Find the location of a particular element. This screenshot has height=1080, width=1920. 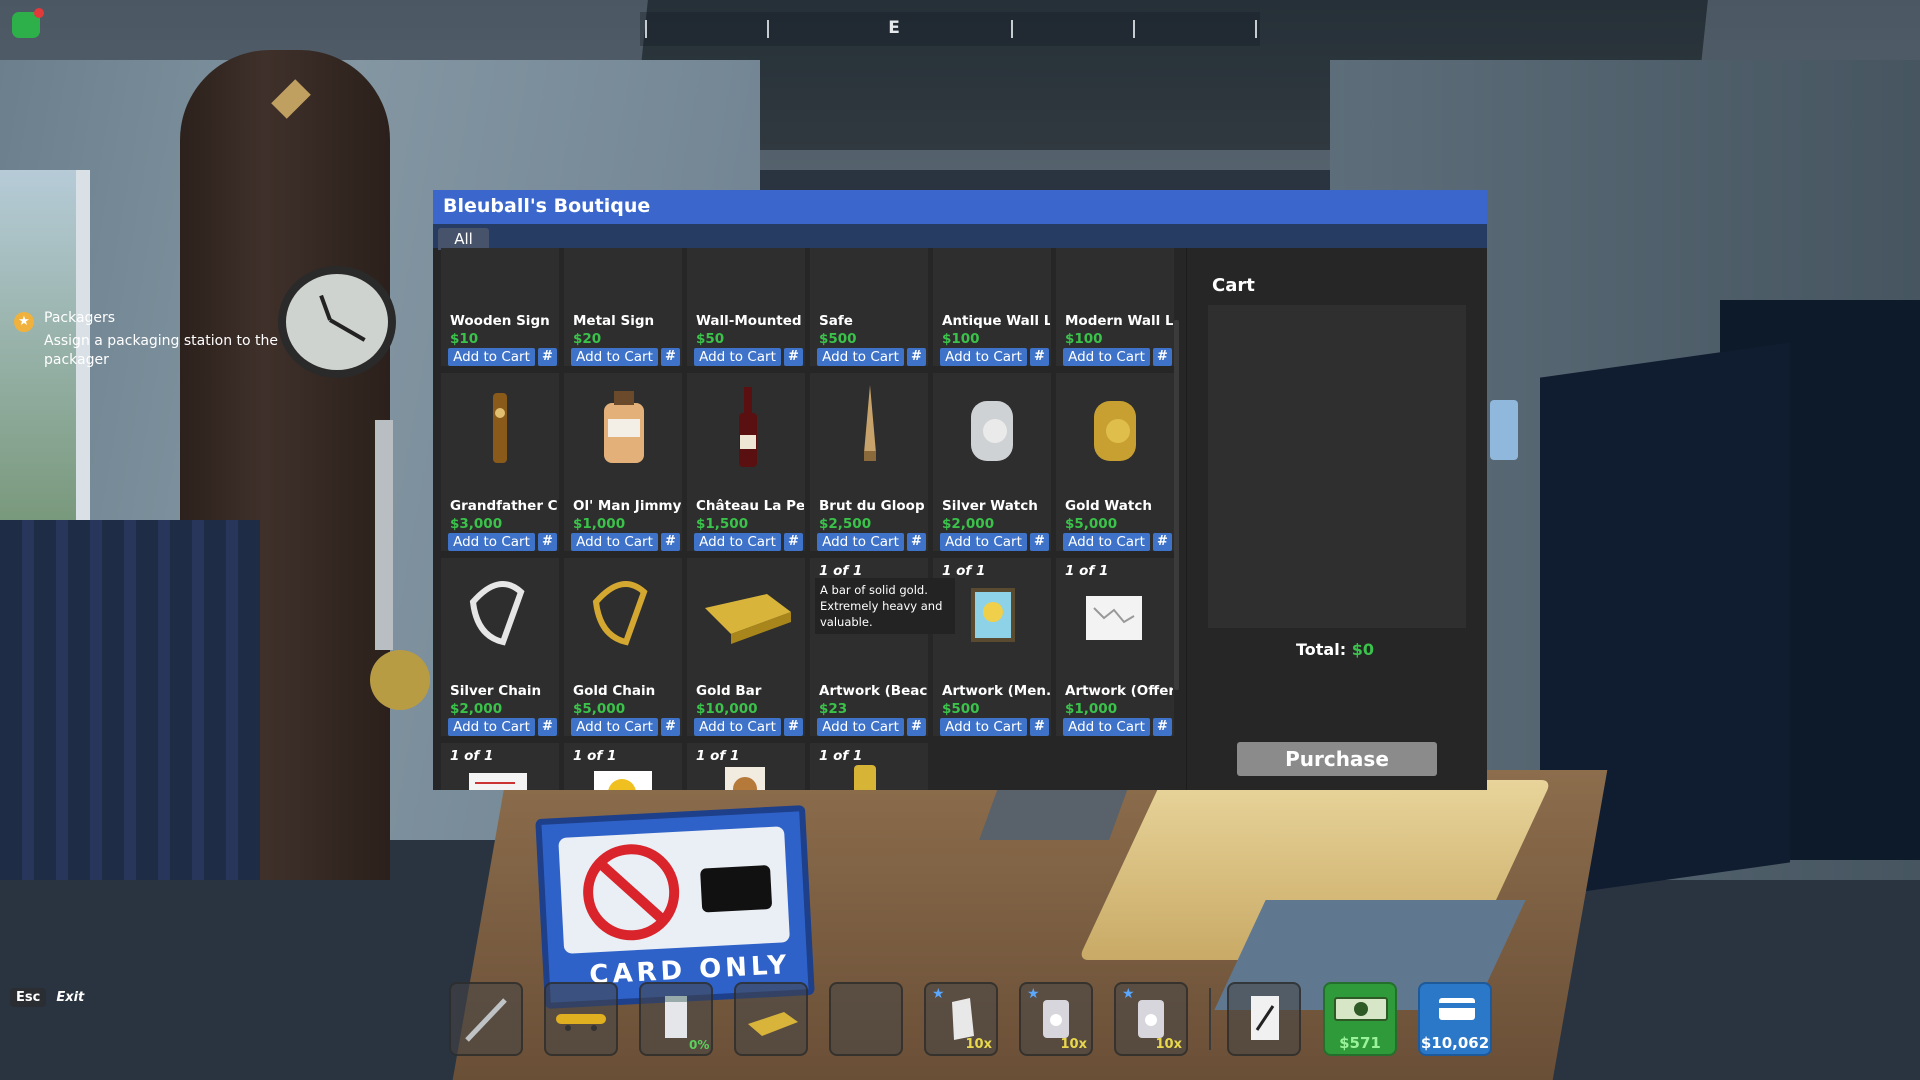

item-price: $10,000 is located at coordinates (727, 709).